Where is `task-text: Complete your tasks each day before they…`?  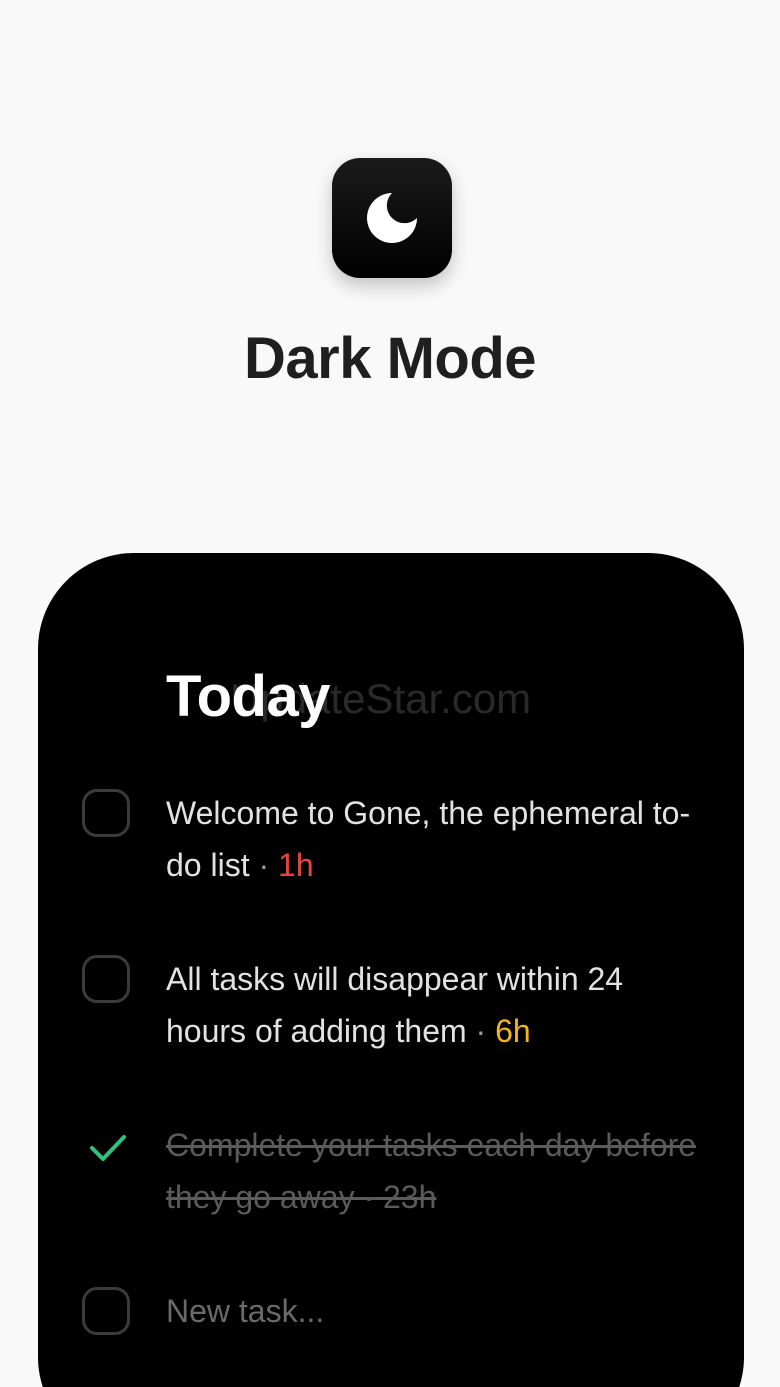
task-text: Complete your tasks each day before they… is located at coordinates (436, 1171).